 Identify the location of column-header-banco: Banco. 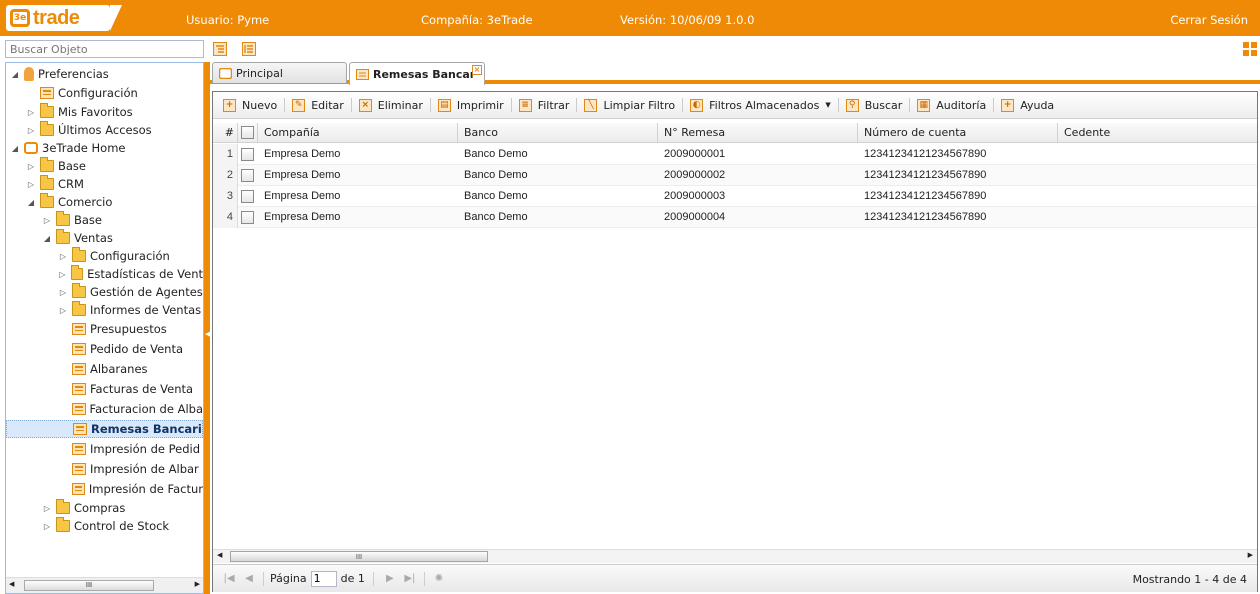
(558, 133).